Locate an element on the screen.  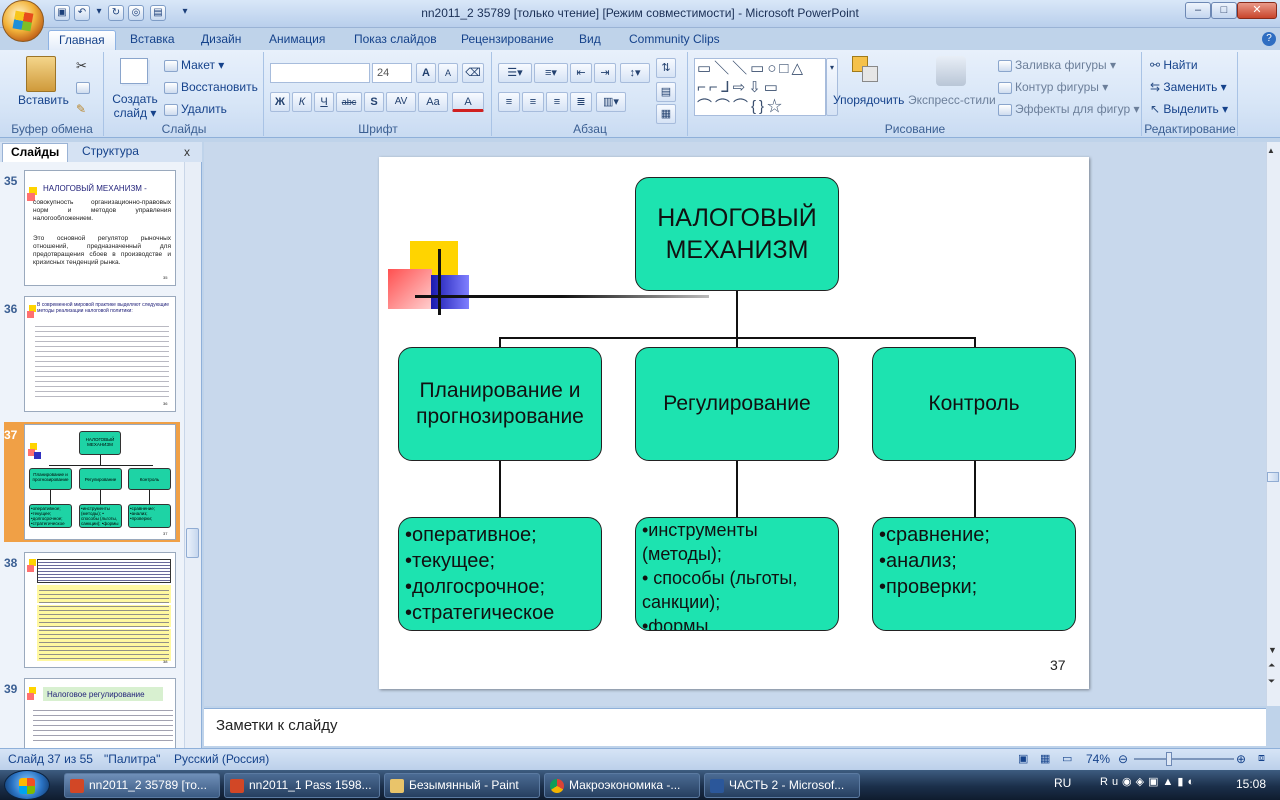
font-name-combo is located at coordinates (320, 73).